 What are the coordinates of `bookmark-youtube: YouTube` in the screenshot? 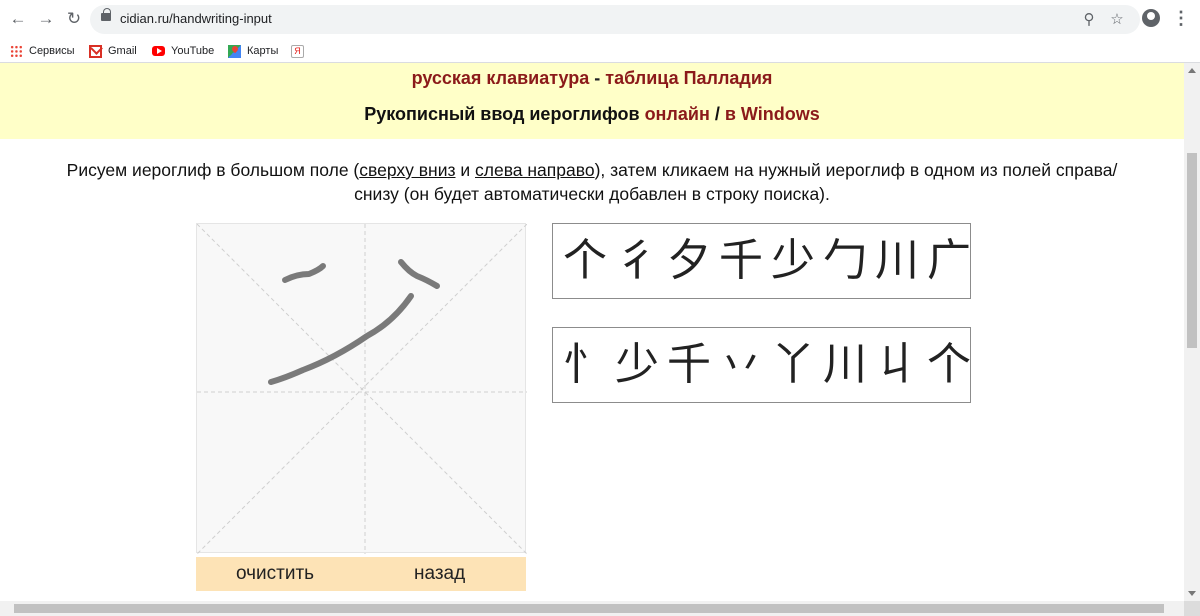 It's located at (183, 51).